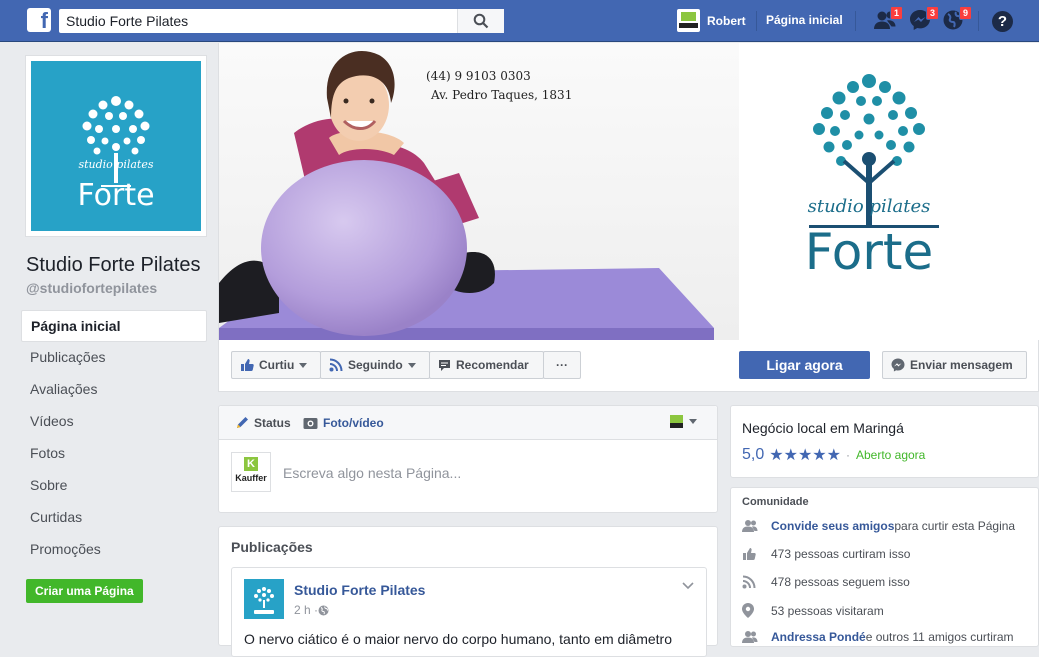 This screenshot has width=1039, height=657. What do you see at coordinates (519, 21) in the screenshot?
I see `top-navigation-bar: f Robert Página inicial 1 3 9 ?` at bounding box center [519, 21].